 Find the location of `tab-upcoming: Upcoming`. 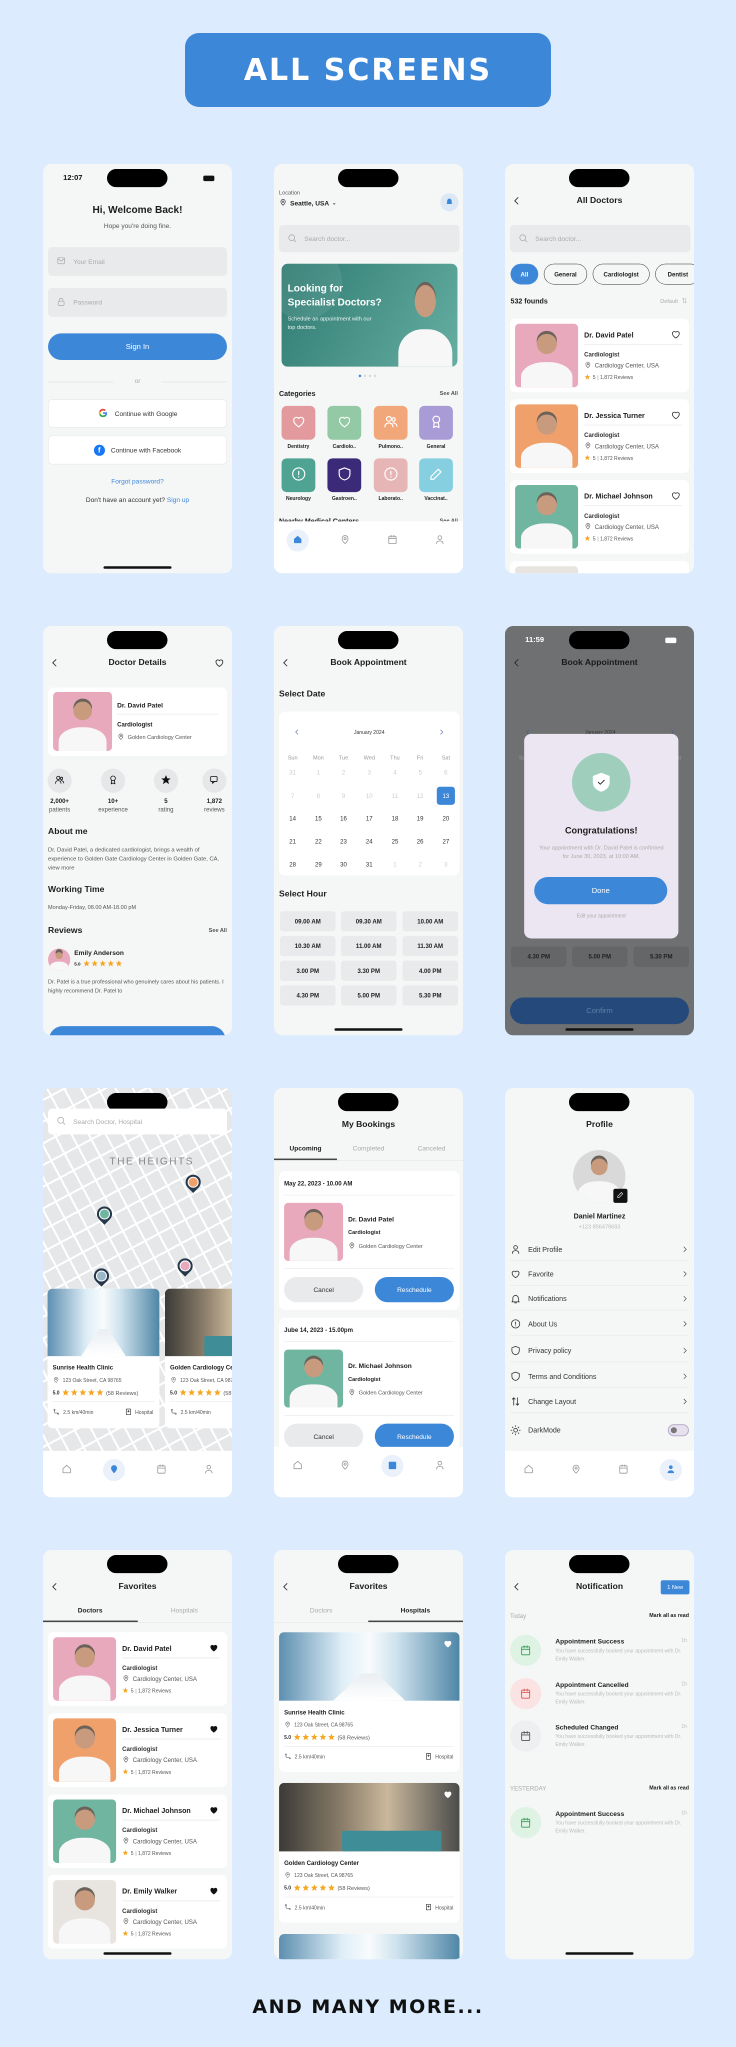

tab-upcoming: Upcoming is located at coordinates (305, 1148).